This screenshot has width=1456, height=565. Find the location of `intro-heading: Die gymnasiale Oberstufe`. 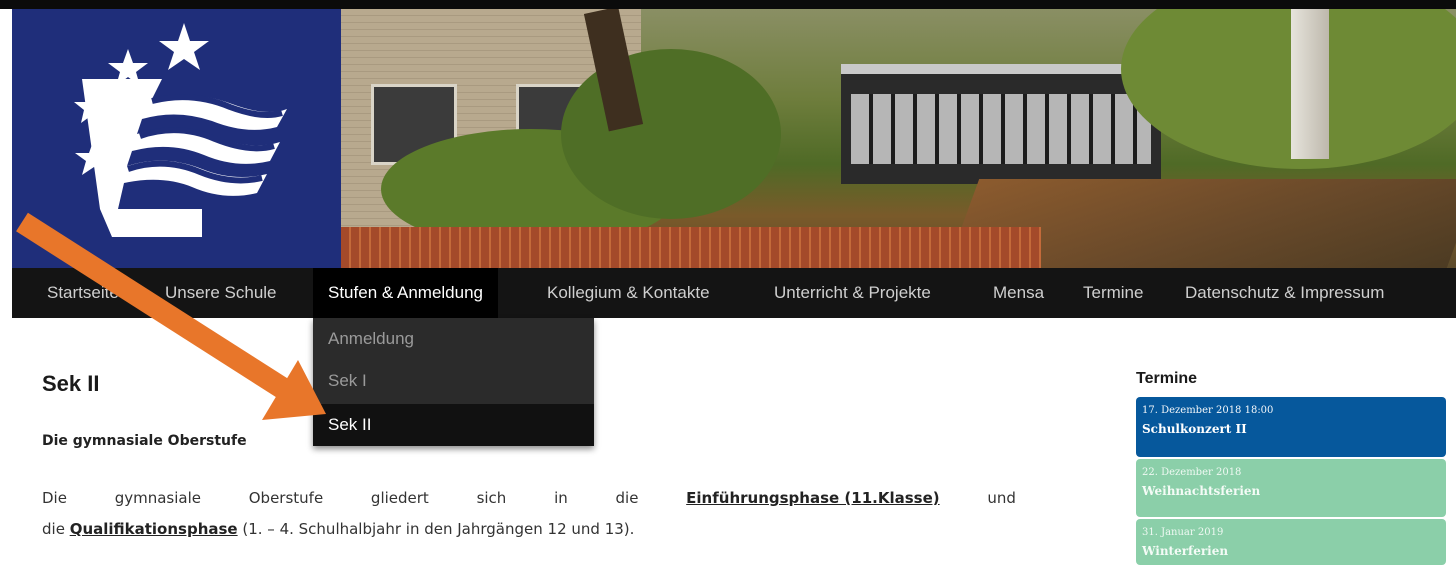

intro-heading: Die gymnasiale Oberstufe is located at coordinates (144, 441).